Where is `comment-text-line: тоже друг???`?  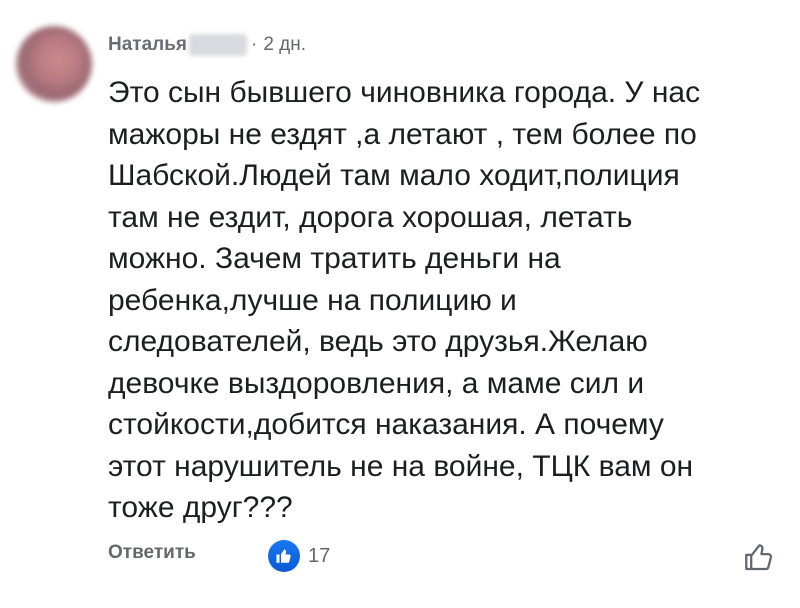
comment-text-line: тоже друг??? is located at coordinates (200, 507).